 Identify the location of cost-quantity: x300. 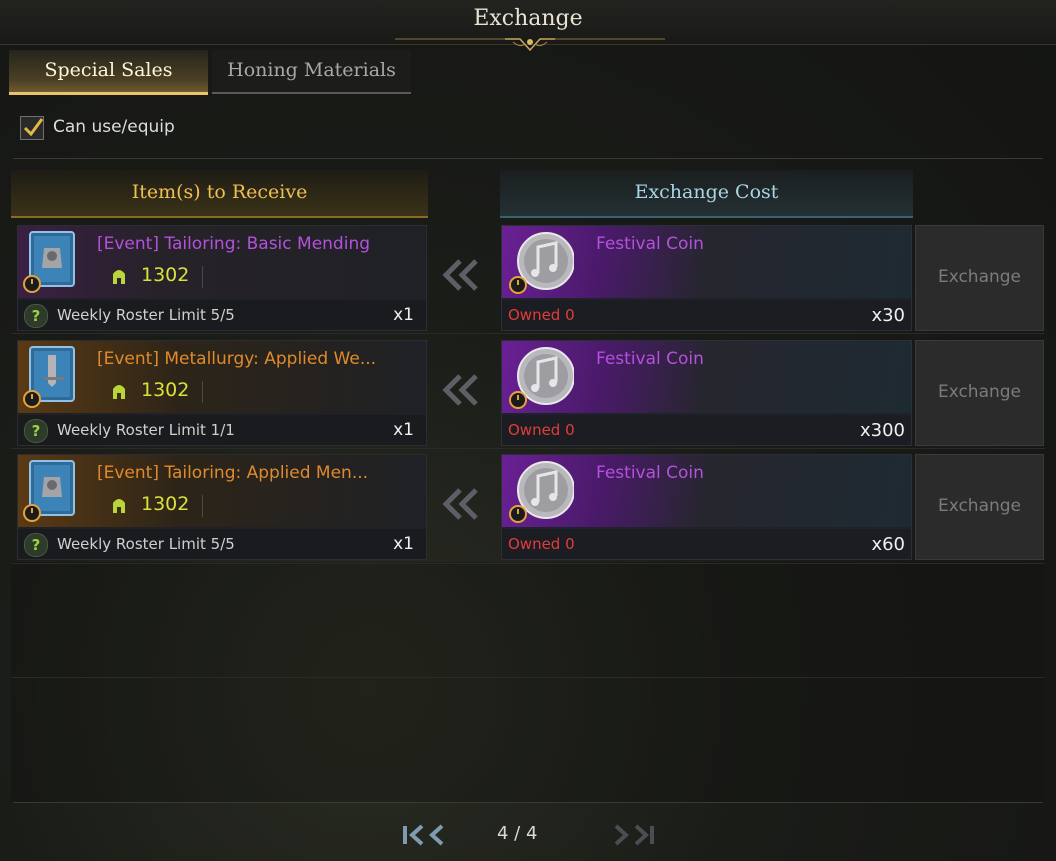
(882, 430).